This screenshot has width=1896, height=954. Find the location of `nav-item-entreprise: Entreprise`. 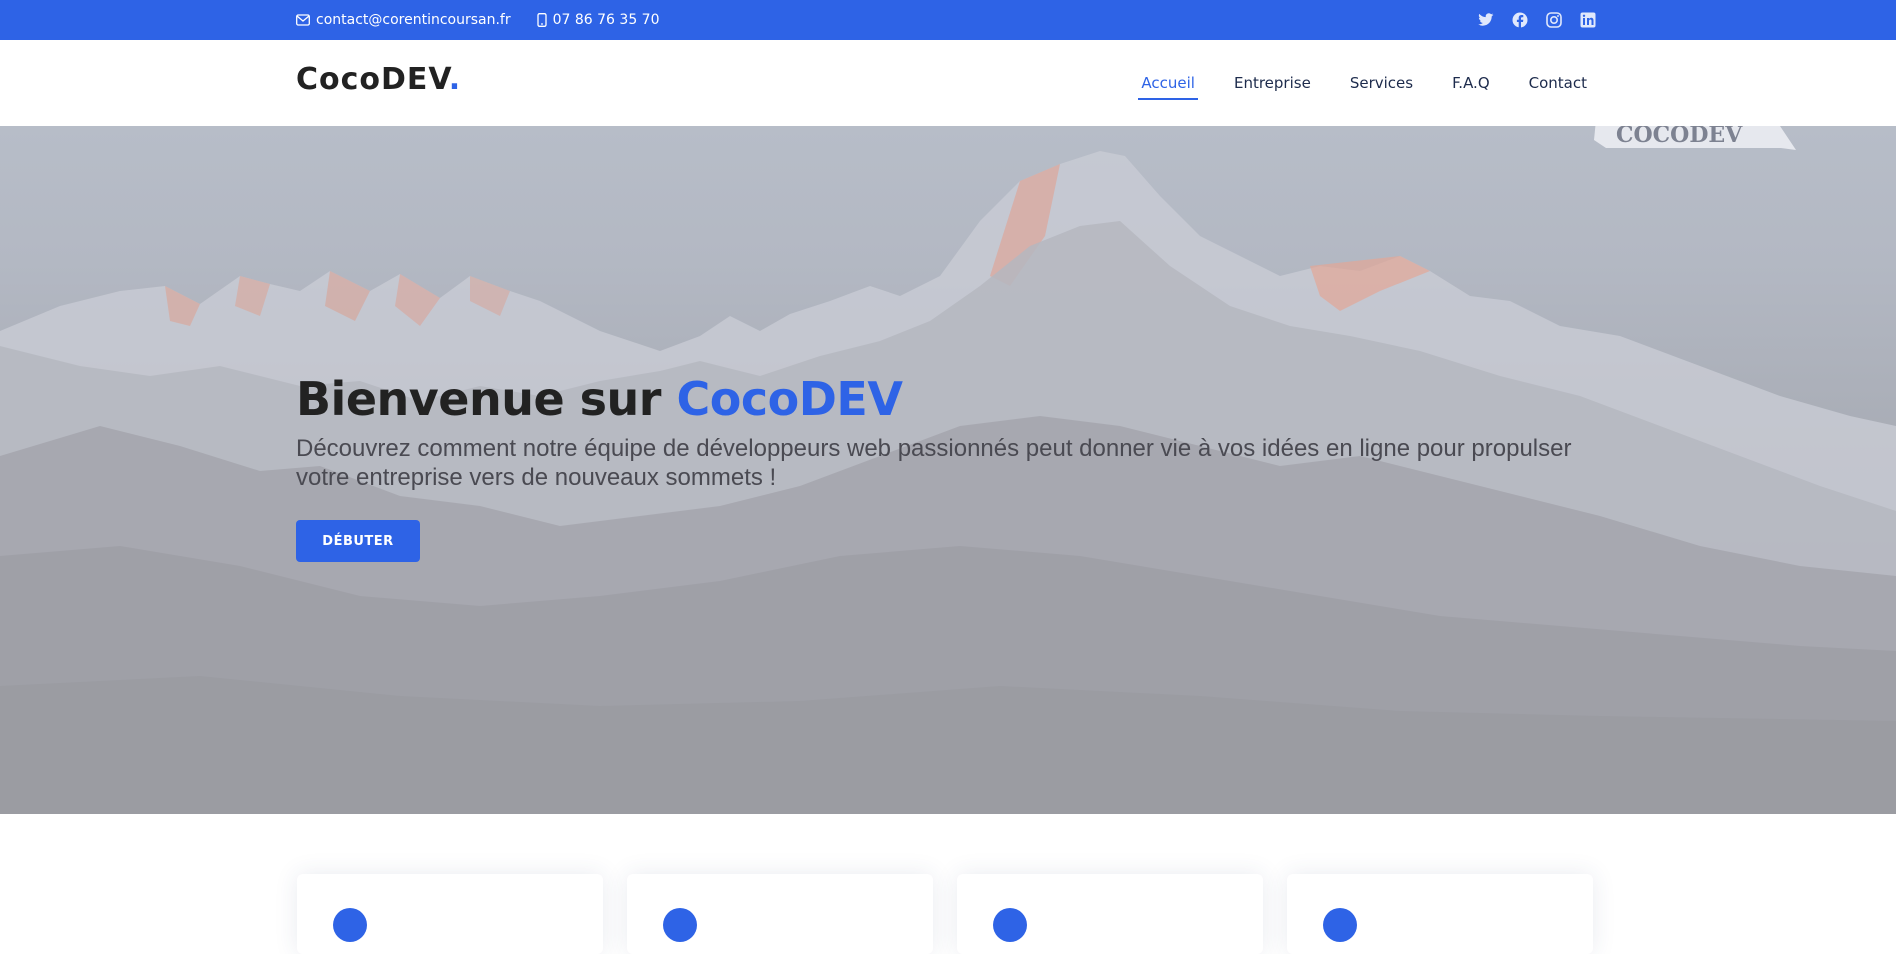

nav-item-entreprise: Entreprise is located at coordinates (1272, 83).